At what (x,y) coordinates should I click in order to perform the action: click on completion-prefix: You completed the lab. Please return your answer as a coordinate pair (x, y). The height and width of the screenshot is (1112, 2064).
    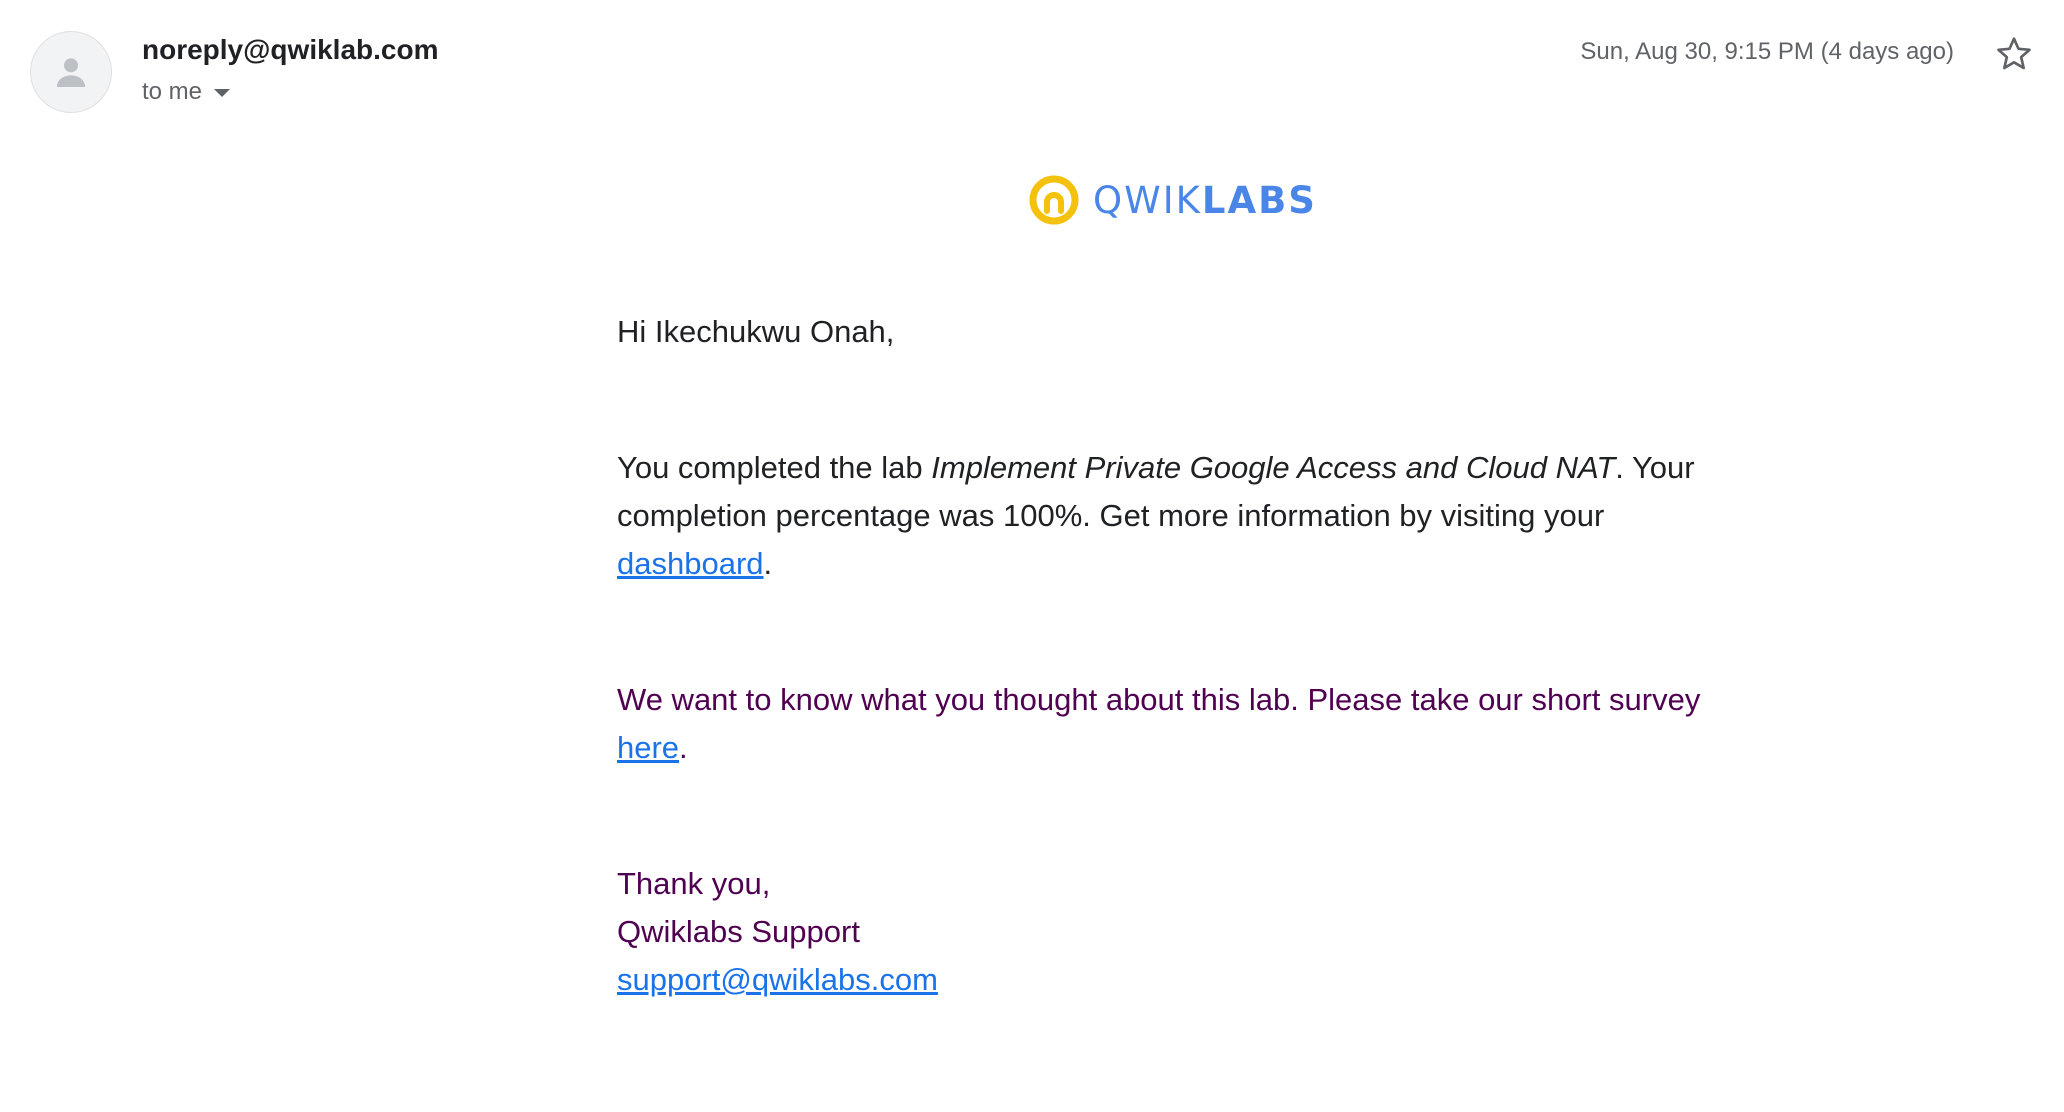
    Looking at the image, I should click on (774, 467).